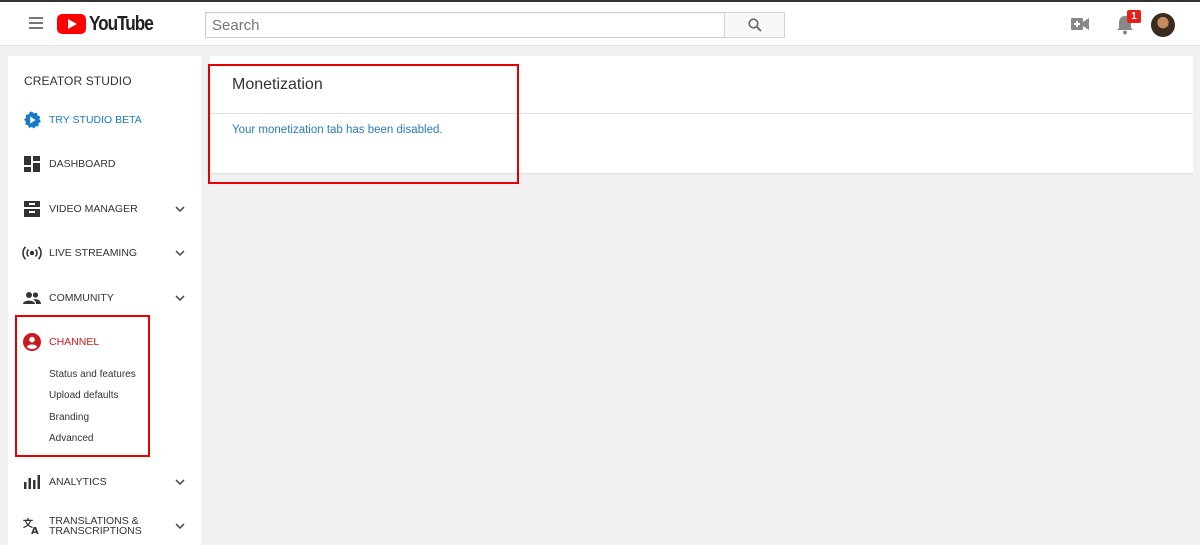 The height and width of the screenshot is (545, 1200). Describe the element at coordinates (81, 298) in the screenshot. I see `sidebar-item-label: COMMUNITY` at that location.